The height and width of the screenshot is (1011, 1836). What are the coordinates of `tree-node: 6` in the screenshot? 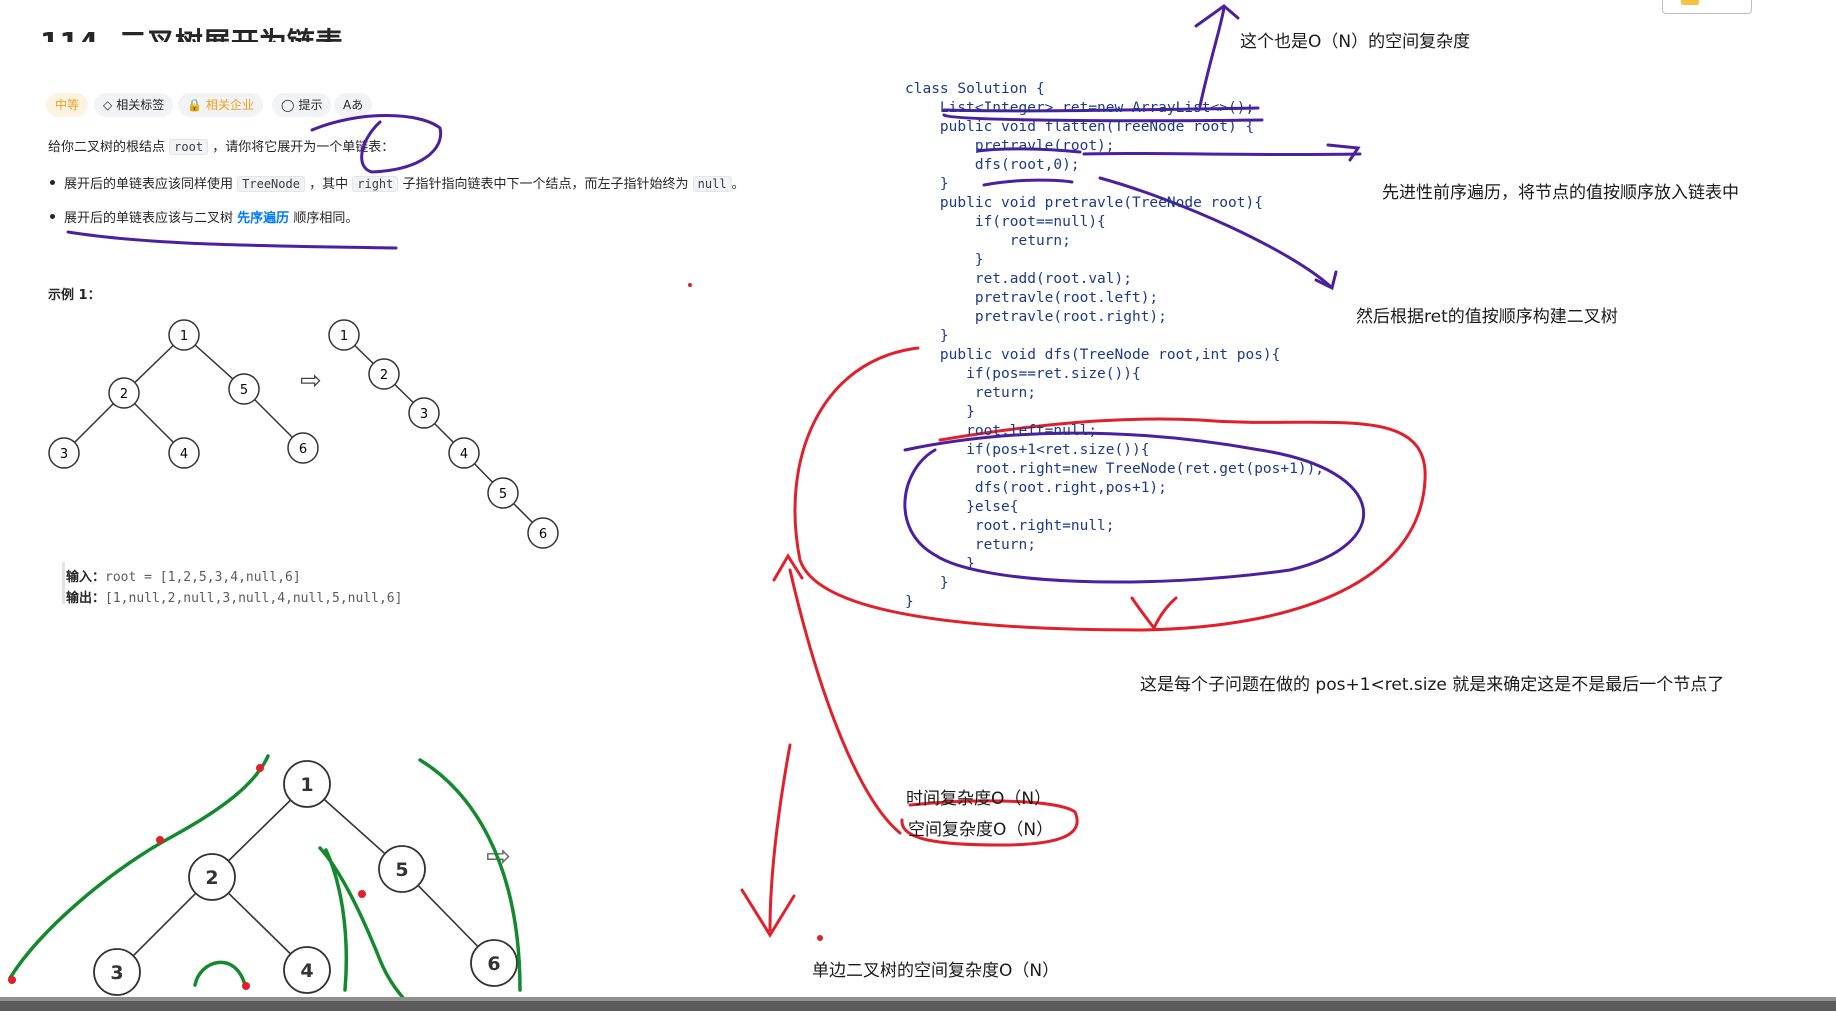 It's located at (303, 448).